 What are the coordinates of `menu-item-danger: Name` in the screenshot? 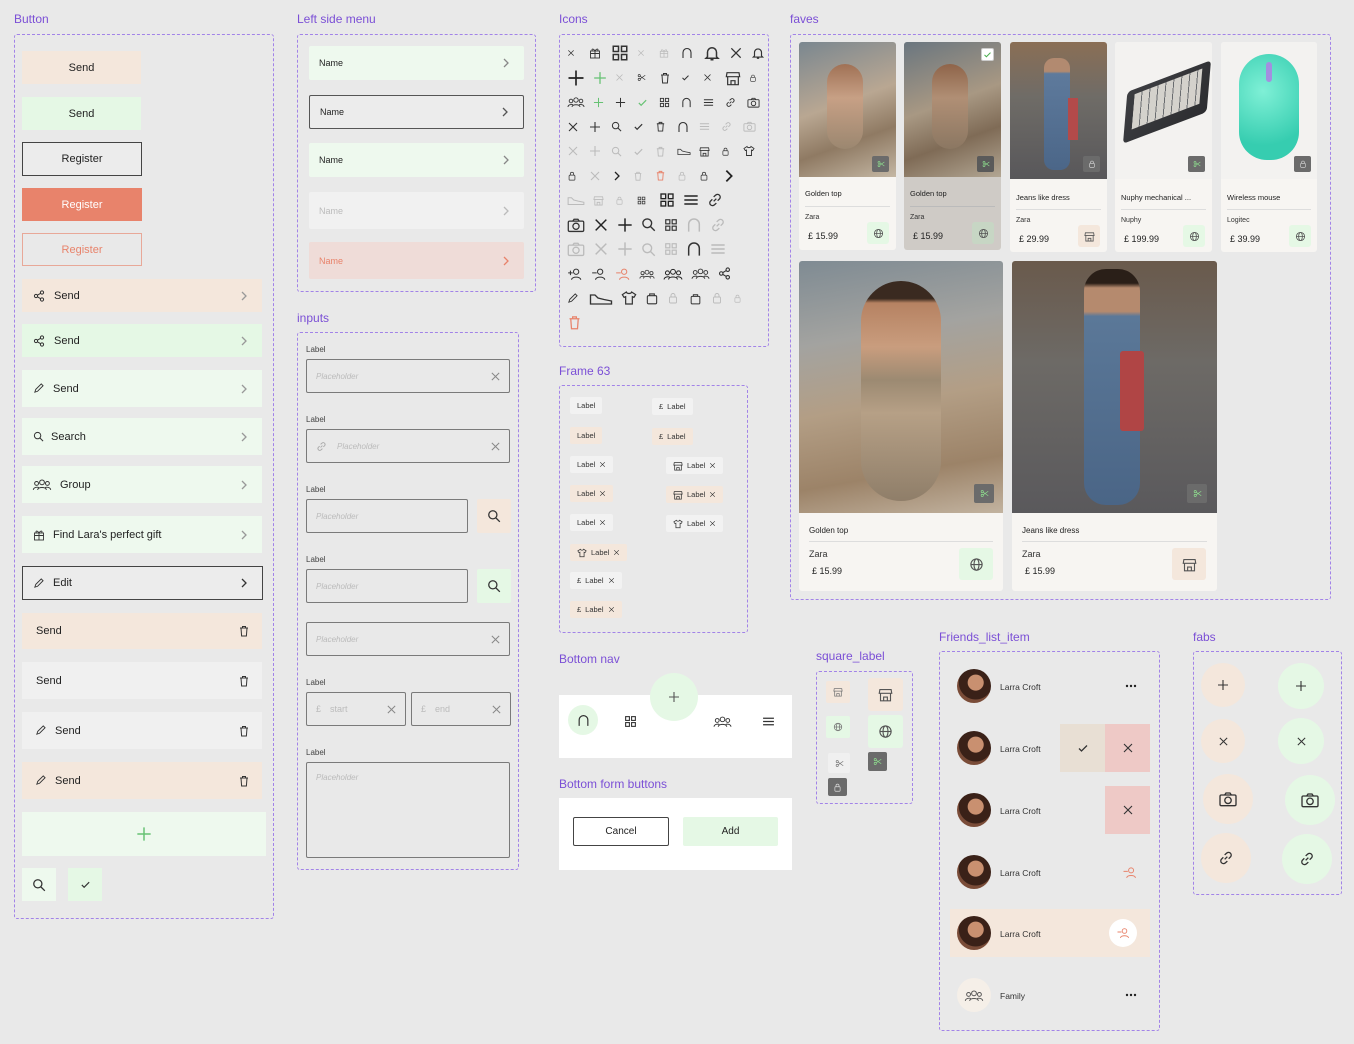 It's located at (416, 260).